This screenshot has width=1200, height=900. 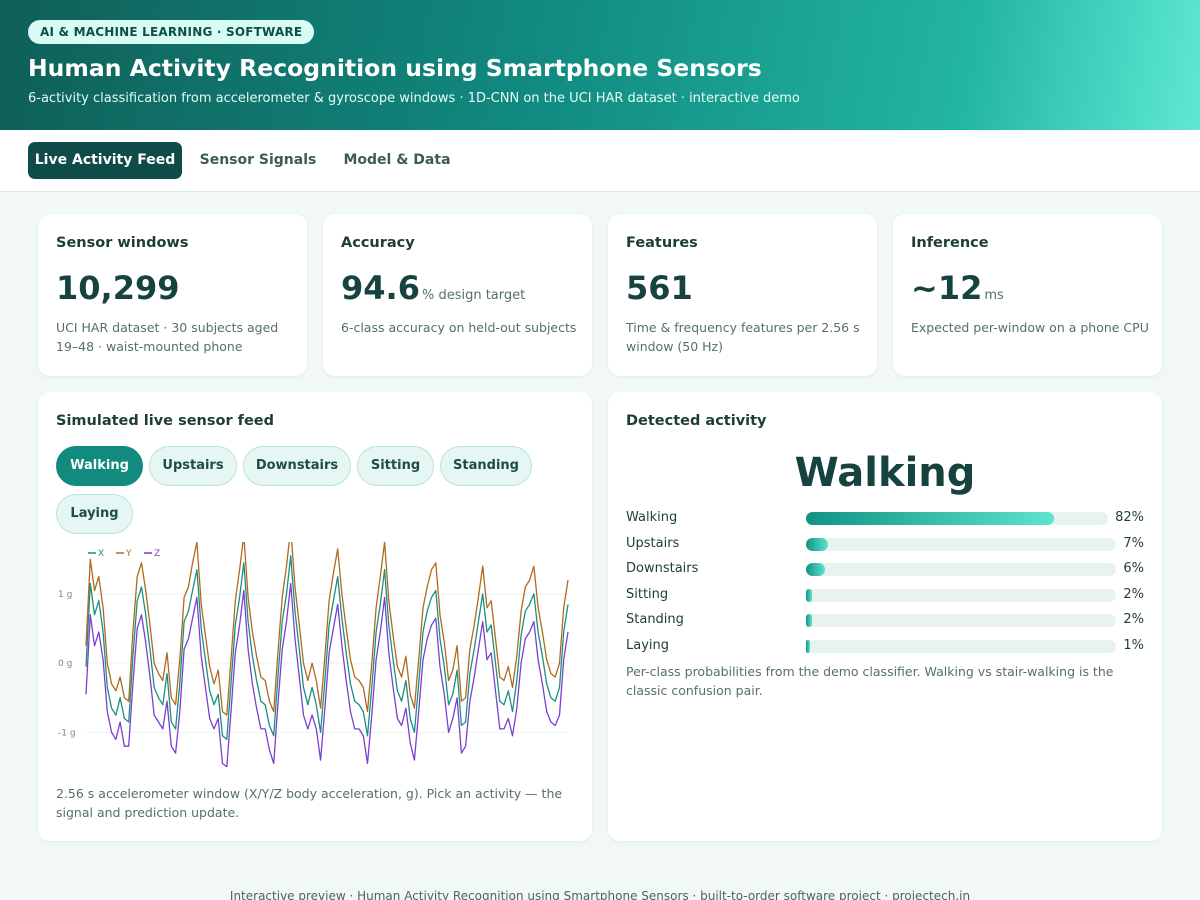 What do you see at coordinates (653, 543) in the screenshot?
I see `prob-label: Upstairs` at bounding box center [653, 543].